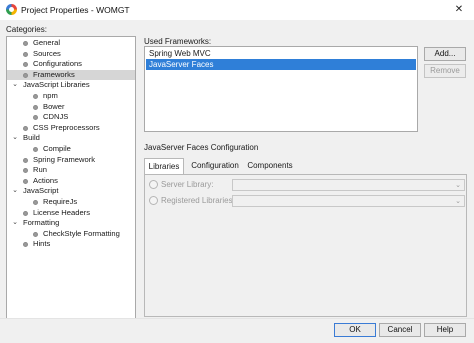 The width and height of the screenshot is (474, 343). Describe the element at coordinates (270, 166) in the screenshot. I see `tab-components: Components` at that location.